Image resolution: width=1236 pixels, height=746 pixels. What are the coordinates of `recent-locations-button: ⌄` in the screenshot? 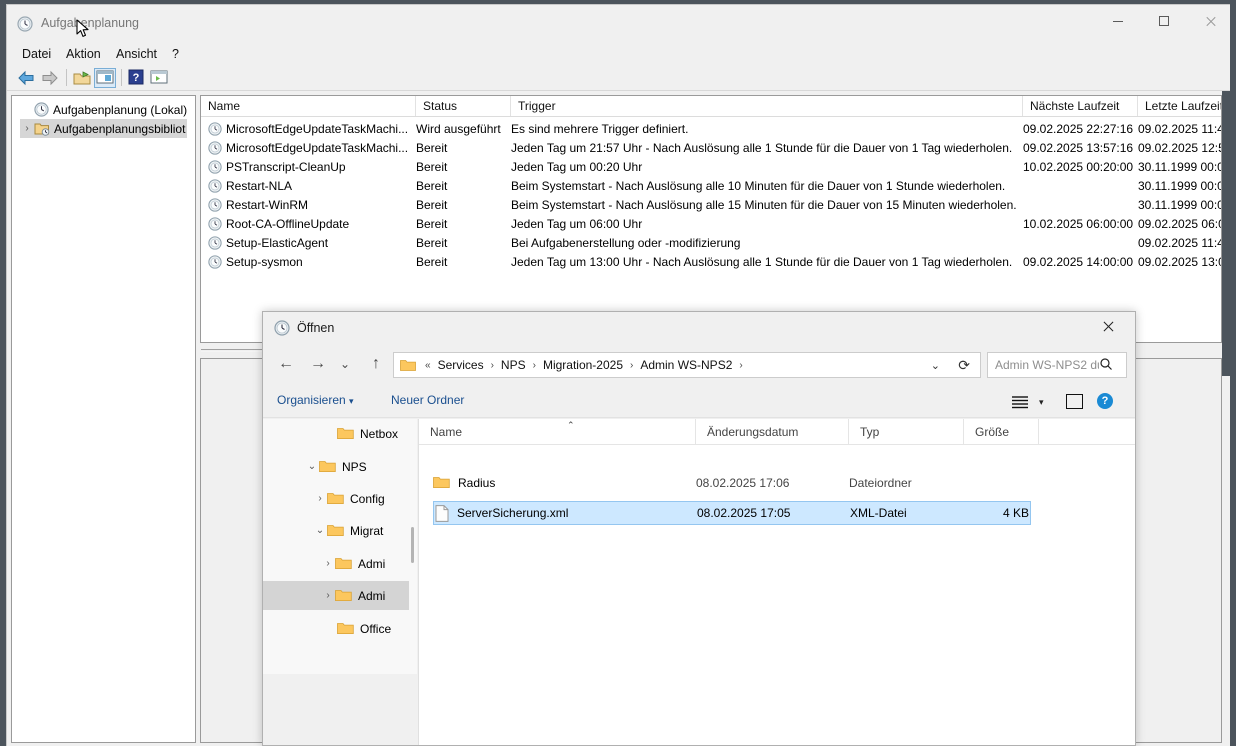 It's located at (345, 364).